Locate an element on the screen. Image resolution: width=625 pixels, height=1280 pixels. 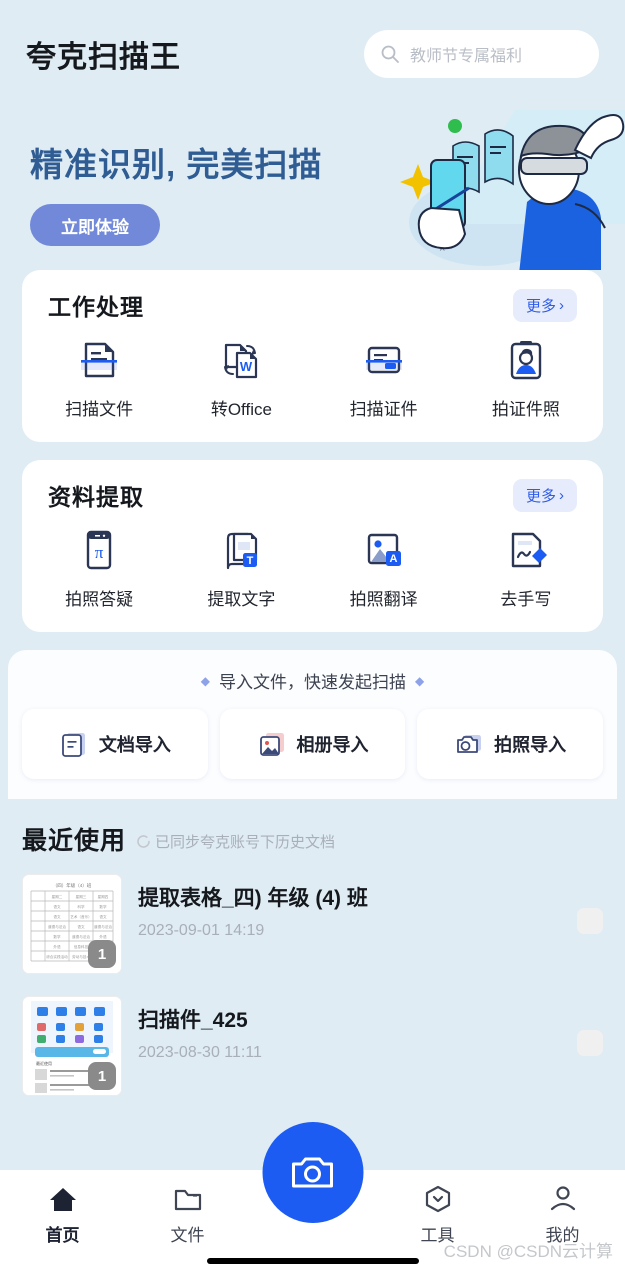
photo-translate-icon: A is located at coordinates (384, 549).